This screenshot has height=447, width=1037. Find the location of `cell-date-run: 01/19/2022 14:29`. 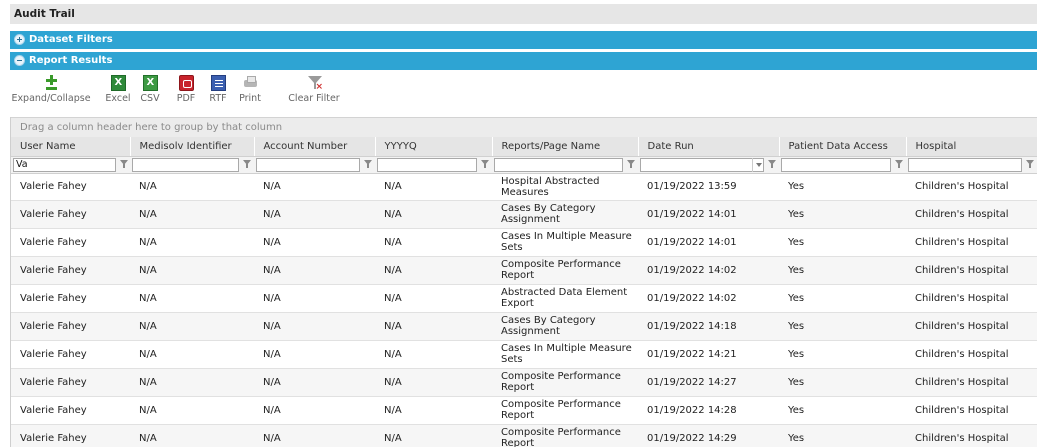

cell-date-run: 01/19/2022 14:29 is located at coordinates (708, 435).